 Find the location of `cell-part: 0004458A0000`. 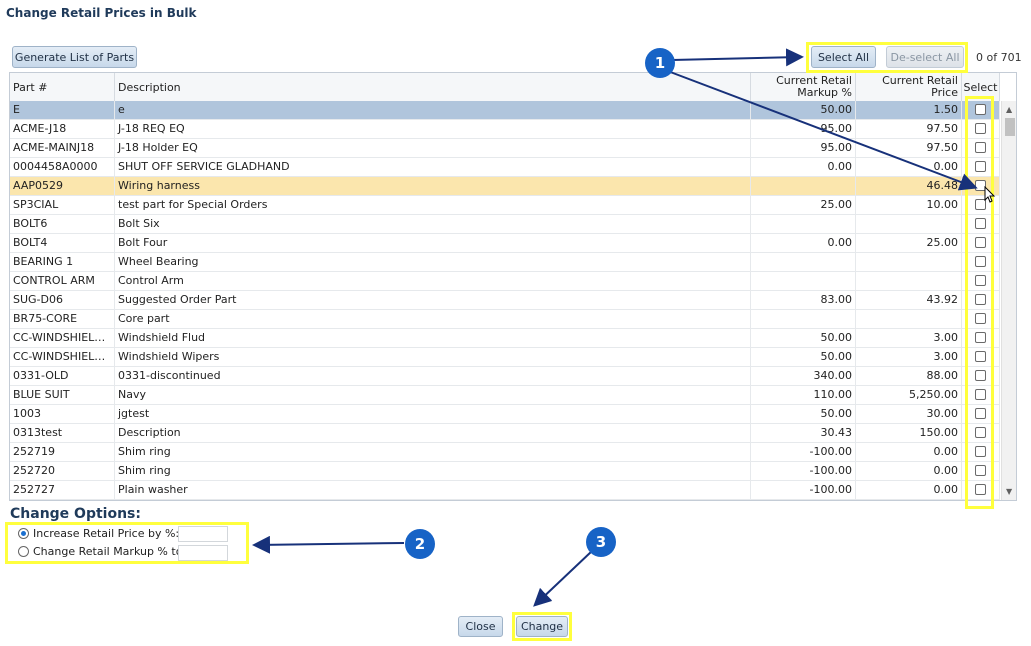

cell-part: 0004458A0000 is located at coordinates (62, 167).